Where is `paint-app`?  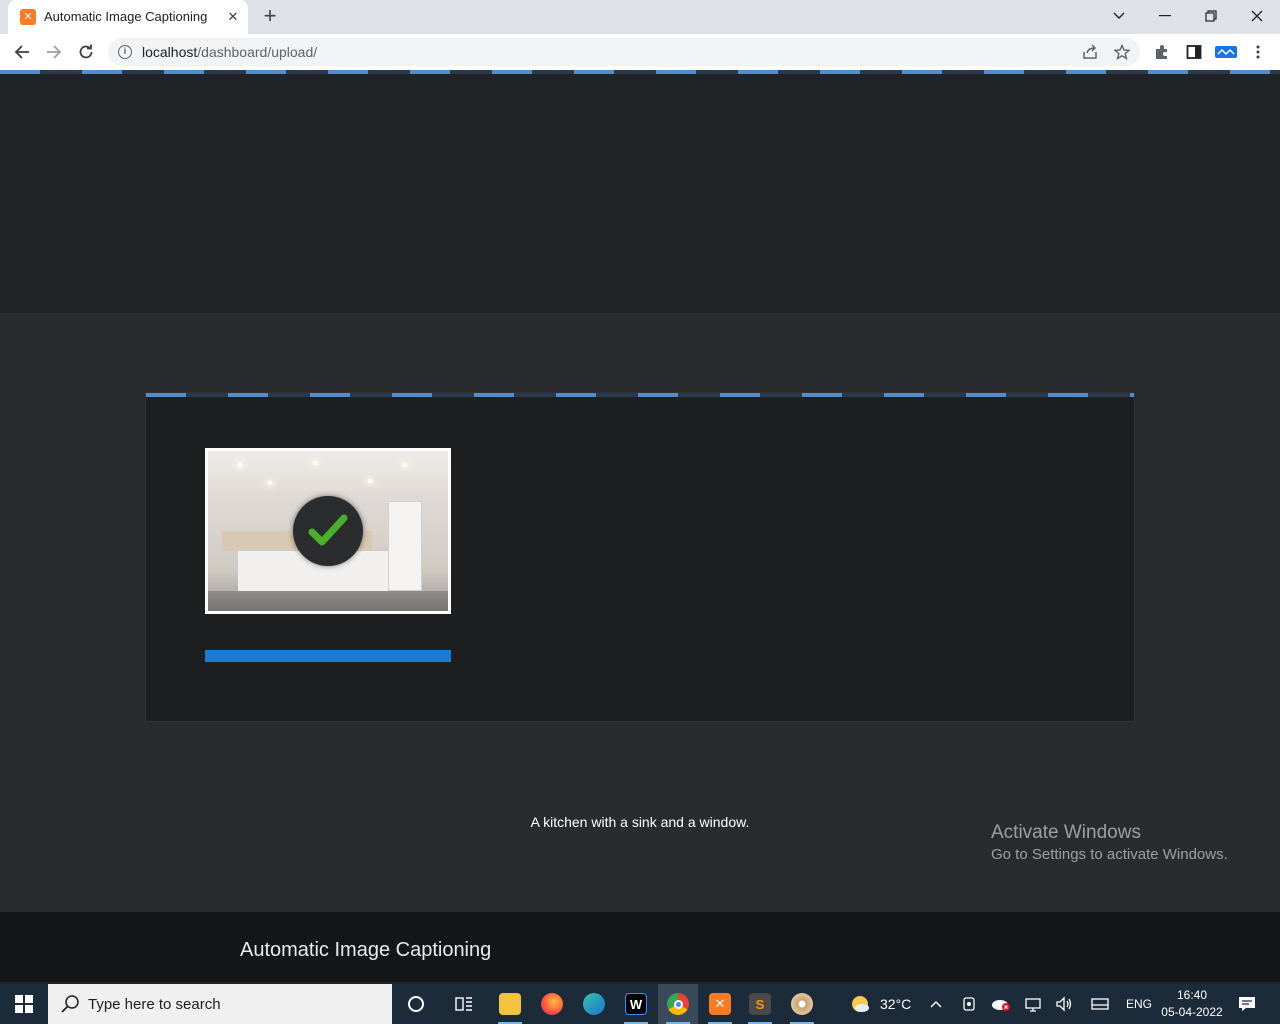 paint-app is located at coordinates (802, 1004).